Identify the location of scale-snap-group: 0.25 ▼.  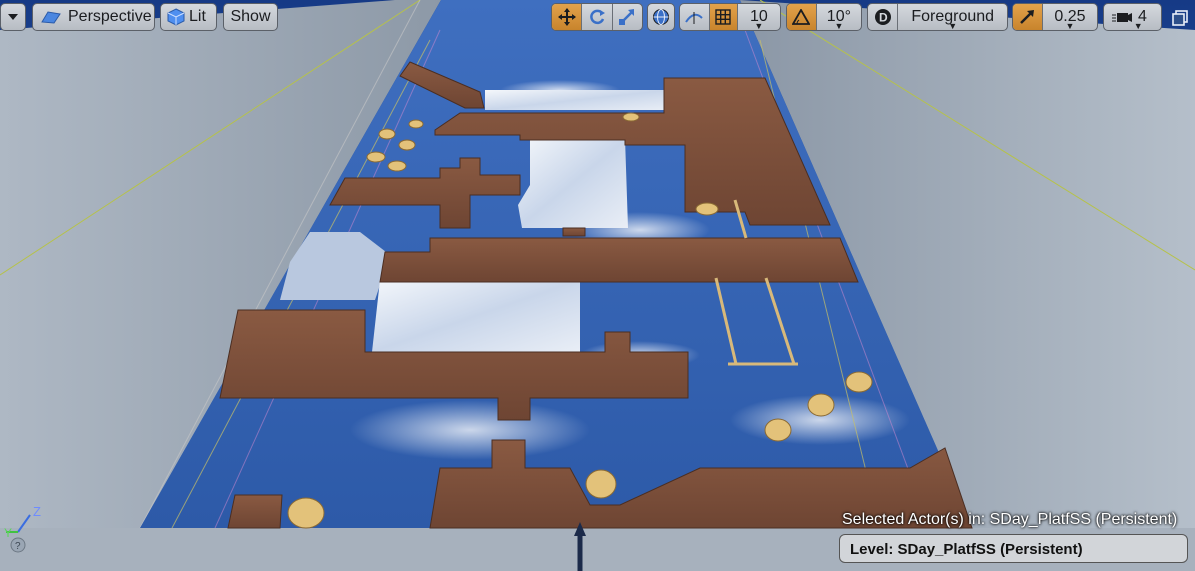
(1055, 17).